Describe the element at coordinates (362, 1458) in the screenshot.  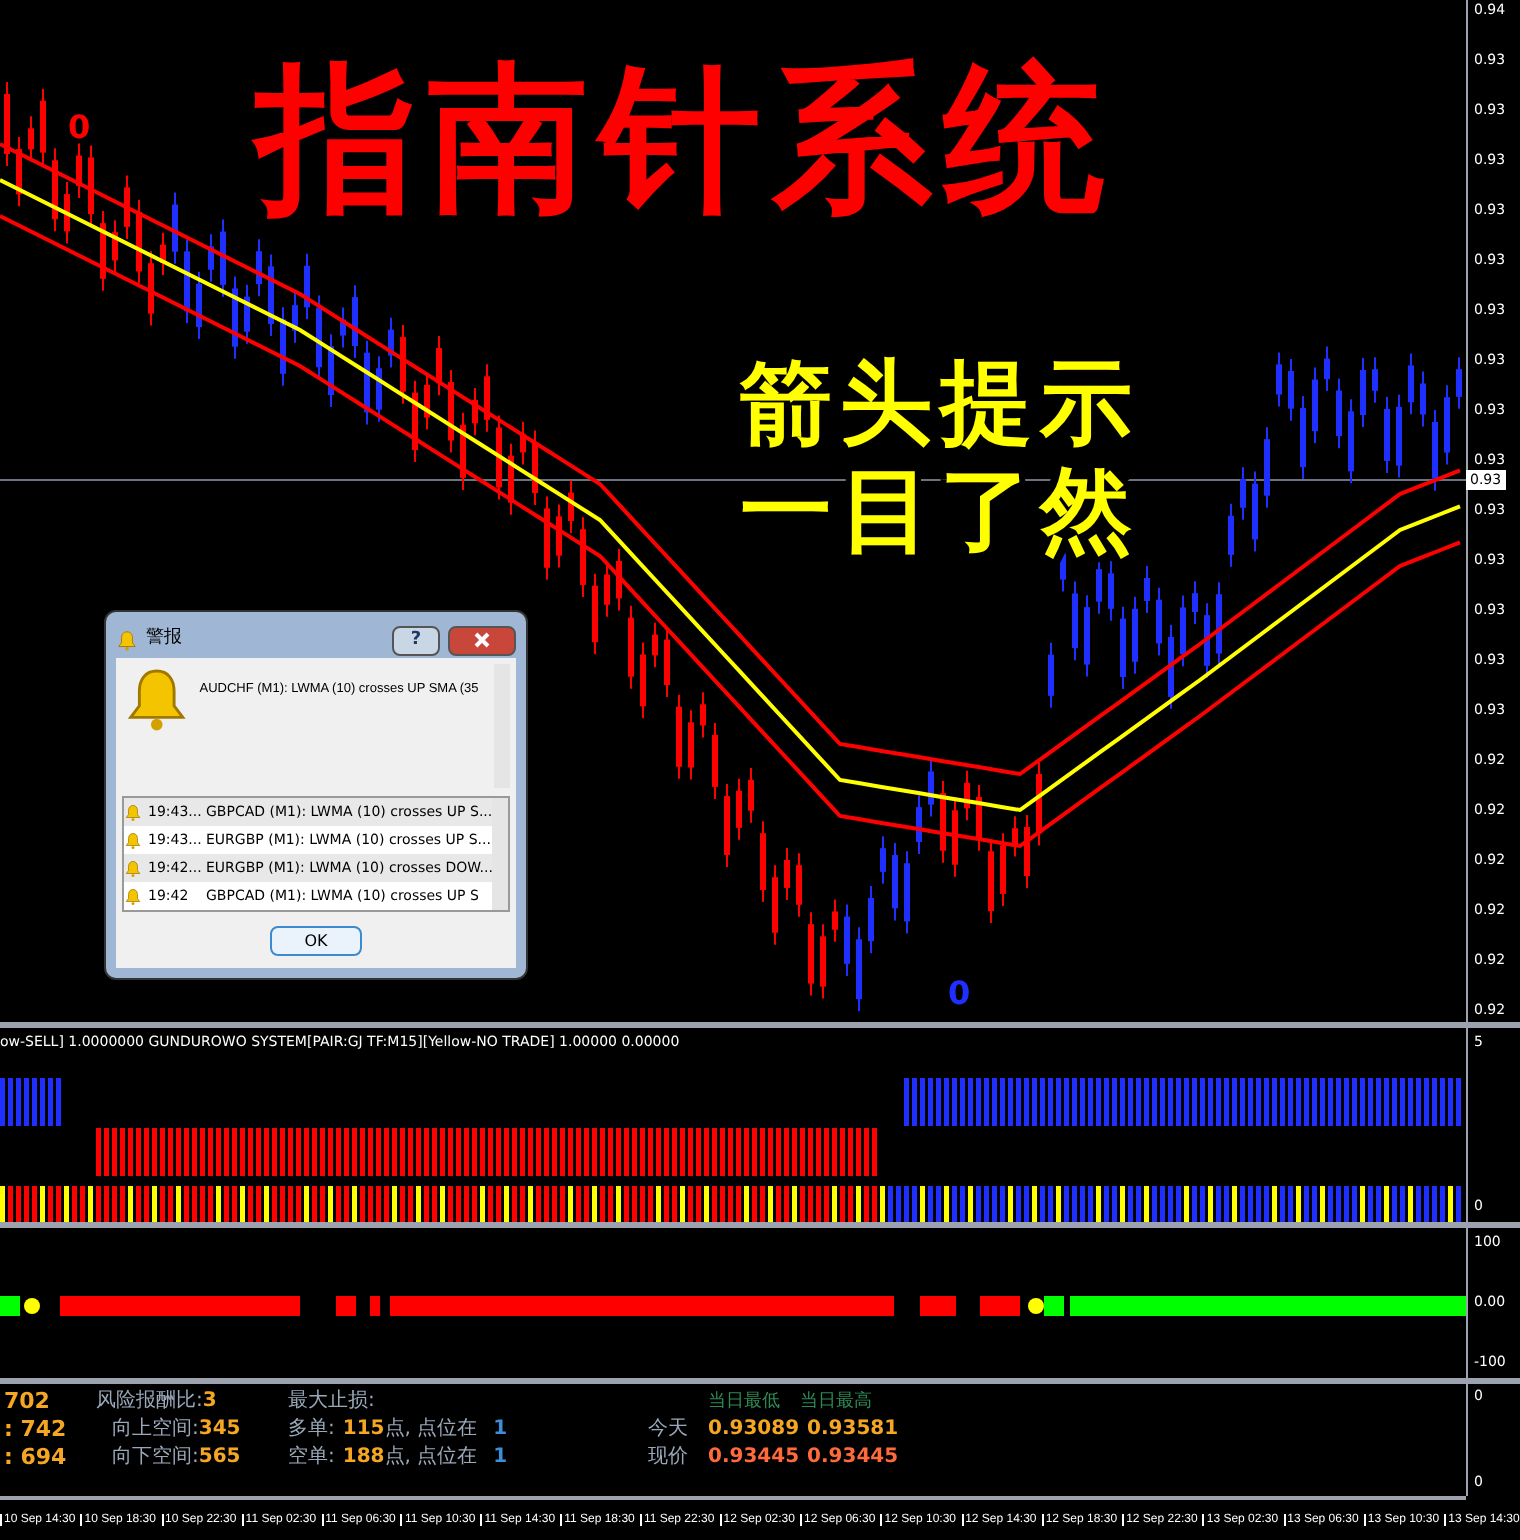
I see `stat-value: 188` at that location.